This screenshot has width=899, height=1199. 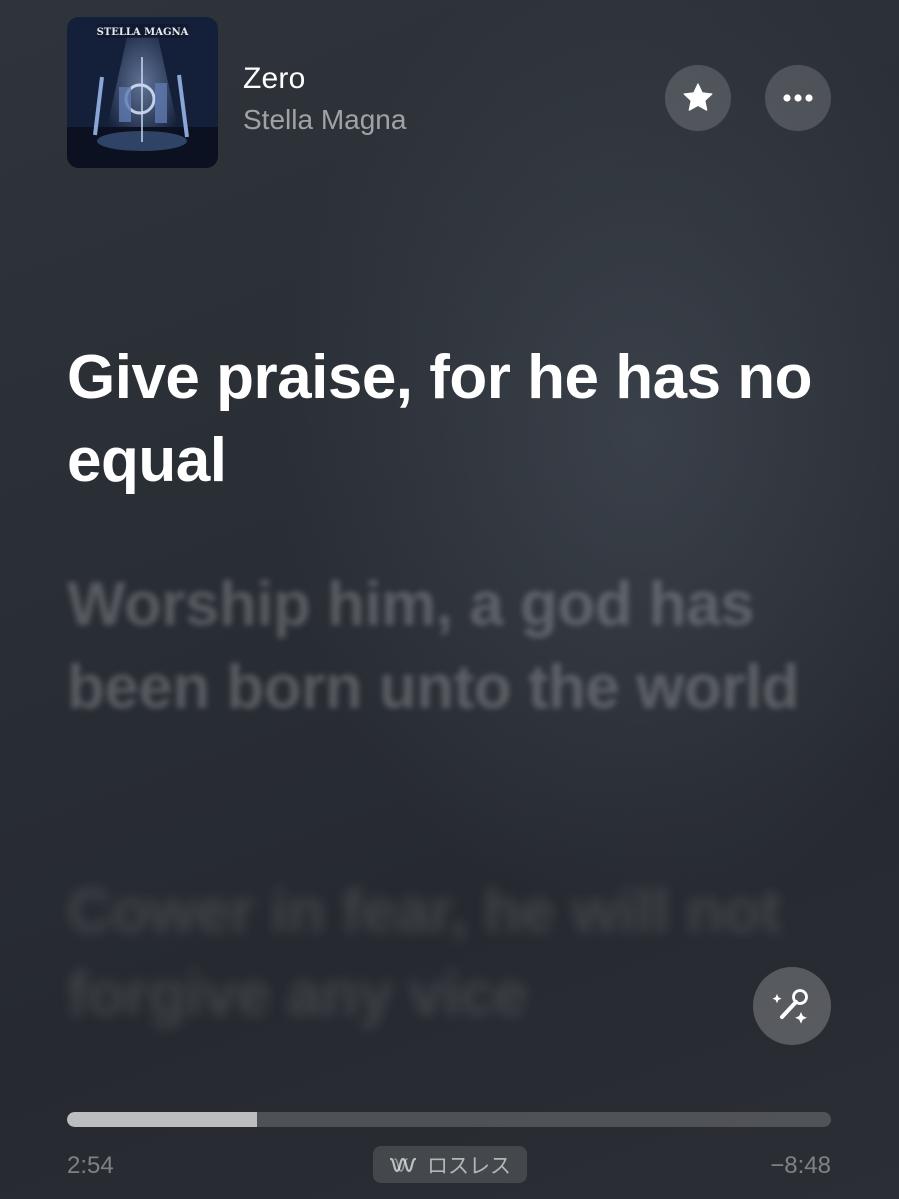 What do you see at coordinates (800, 1165) in the screenshot?
I see `remaining-time: −8:48` at bounding box center [800, 1165].